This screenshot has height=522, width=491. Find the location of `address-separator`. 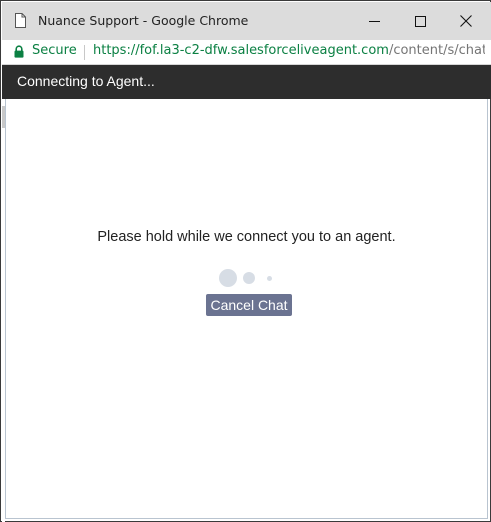

address-separator is located at coordinates (84, 52).